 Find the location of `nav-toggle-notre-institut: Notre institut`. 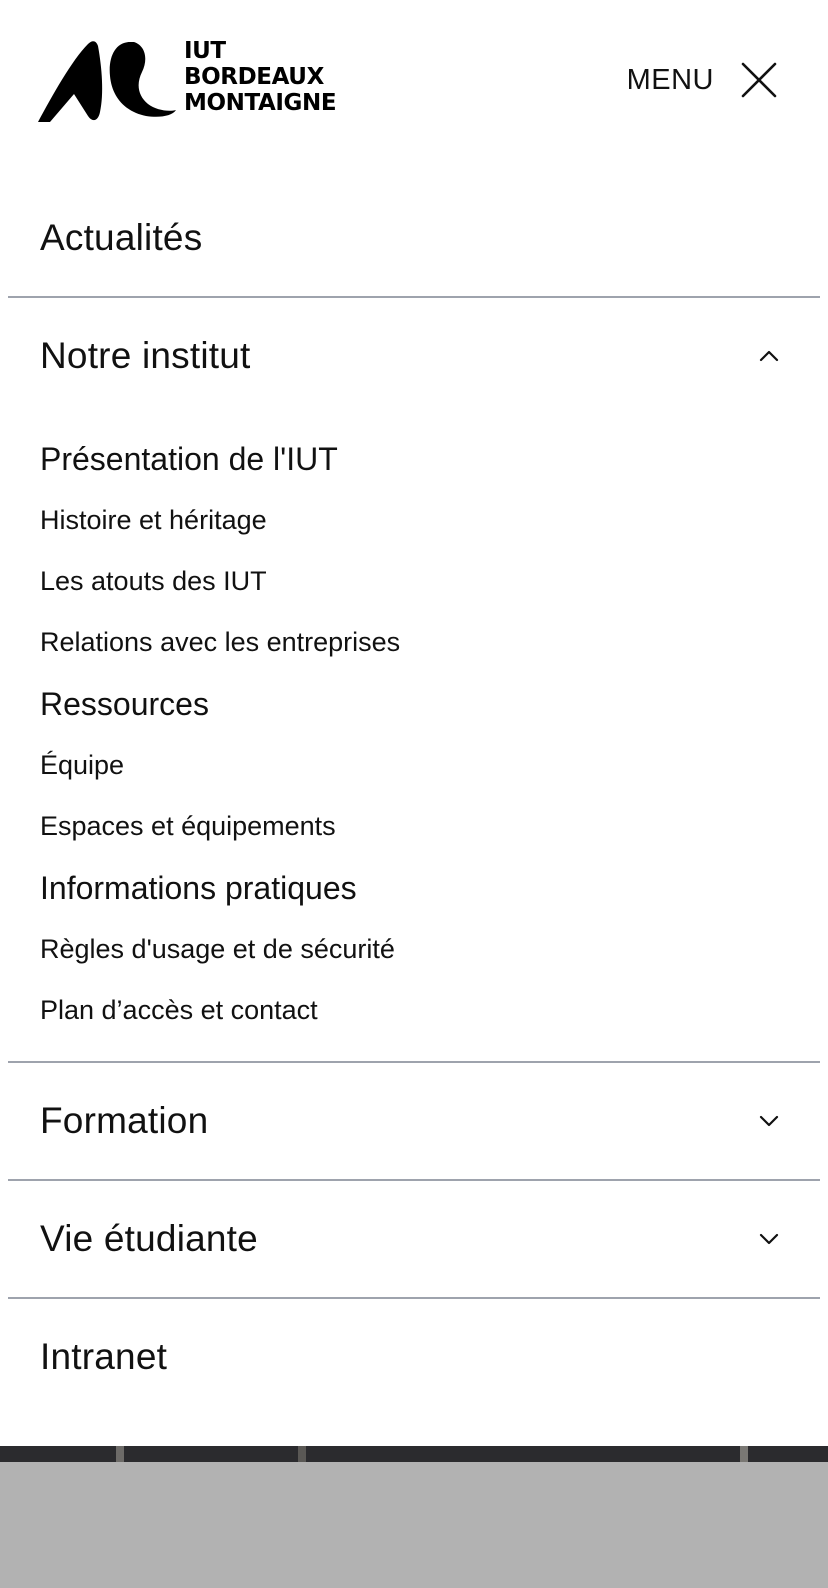

nav-toggle-notre-institut: Notre institut is located at coordinates (414, 356).